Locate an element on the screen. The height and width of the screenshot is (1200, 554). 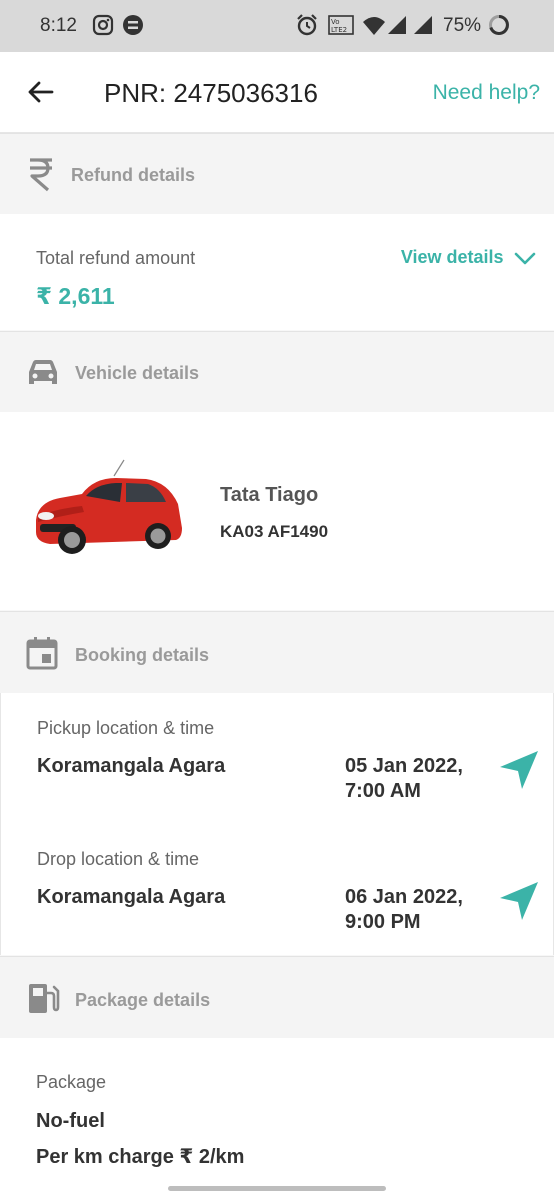
app-icon is located at coordinates (133, 25).